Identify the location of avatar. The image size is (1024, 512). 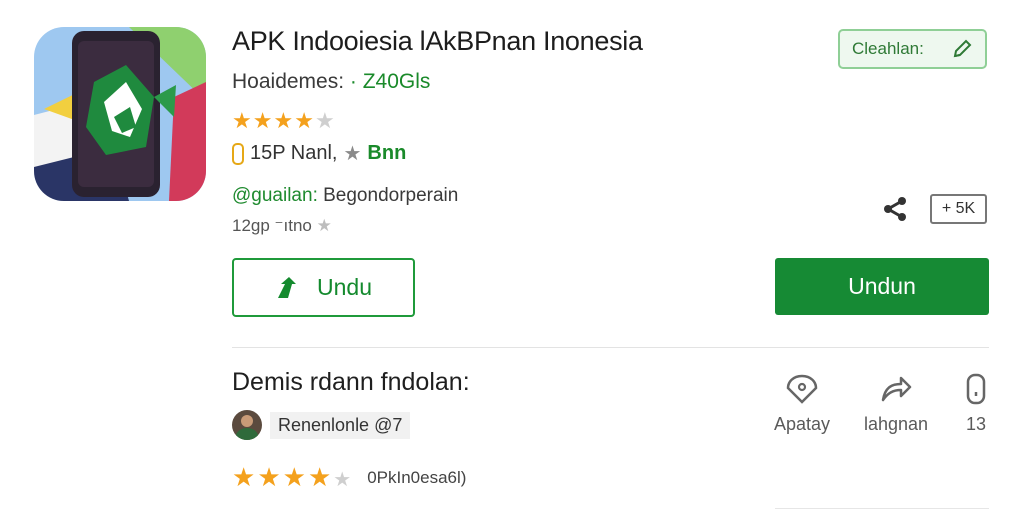
(247, 425).